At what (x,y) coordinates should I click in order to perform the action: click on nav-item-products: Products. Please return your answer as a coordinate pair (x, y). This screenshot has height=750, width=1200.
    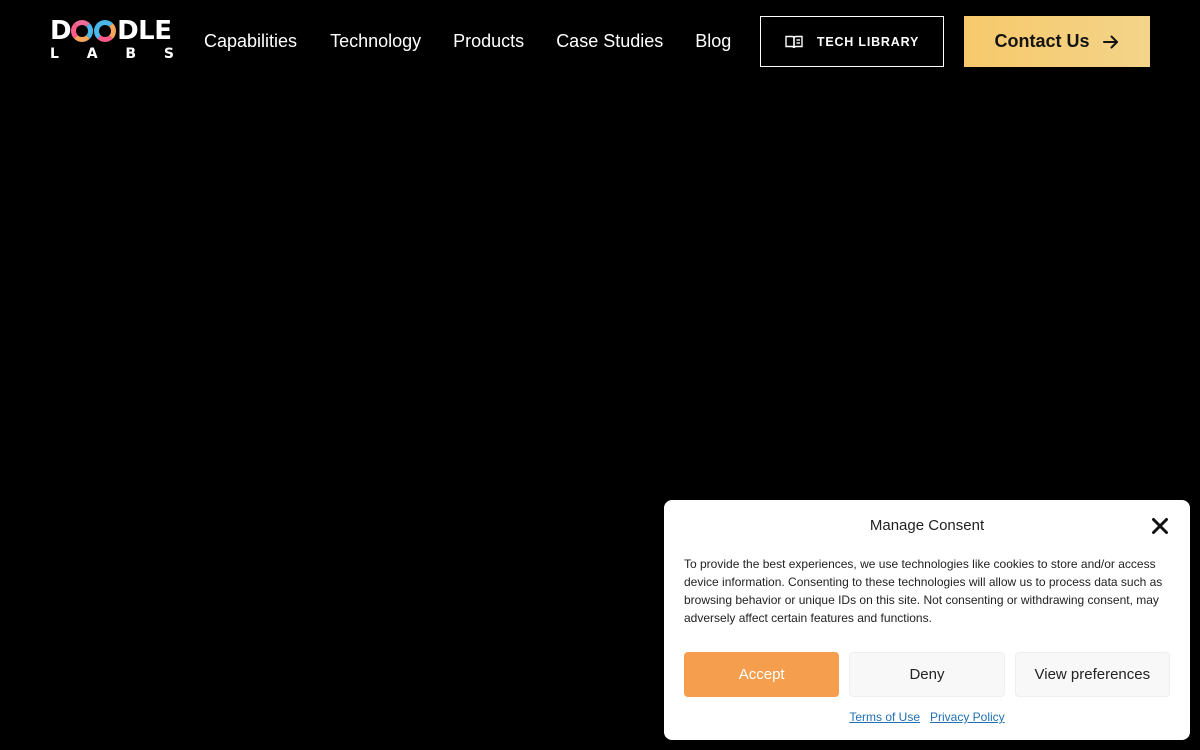
    Looking at the image, I should click on (488, 41).